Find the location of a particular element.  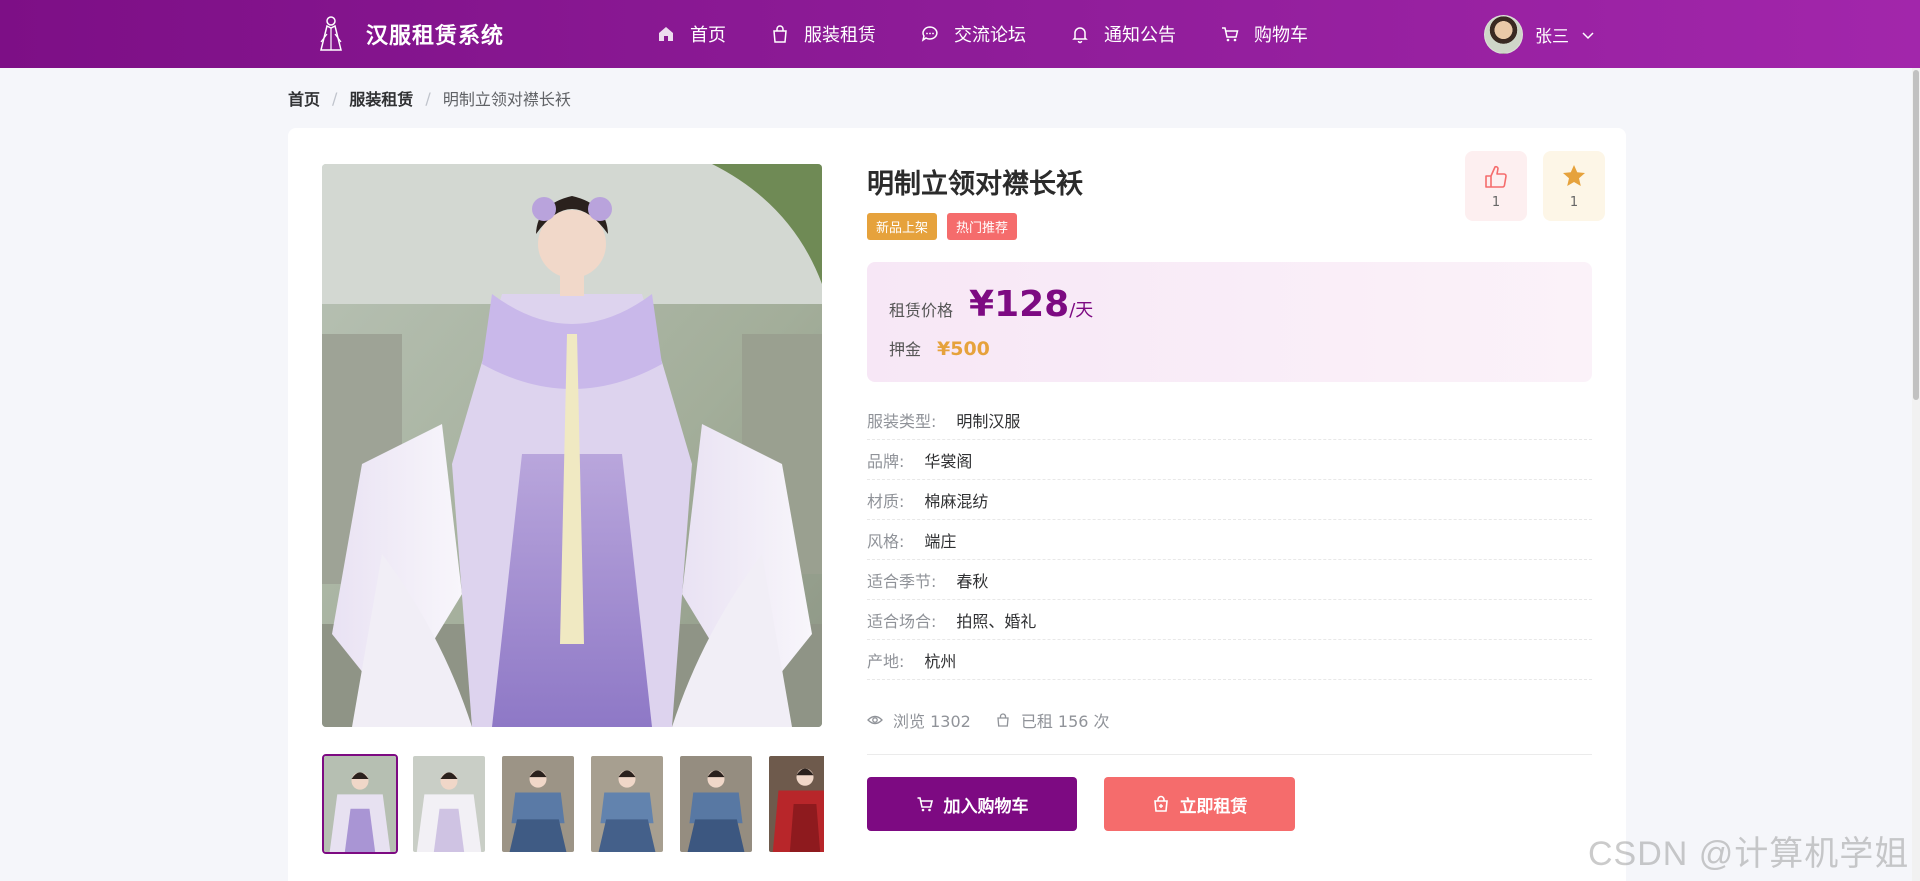

spec-value: 春秋 is located at coordinates (972, 581).